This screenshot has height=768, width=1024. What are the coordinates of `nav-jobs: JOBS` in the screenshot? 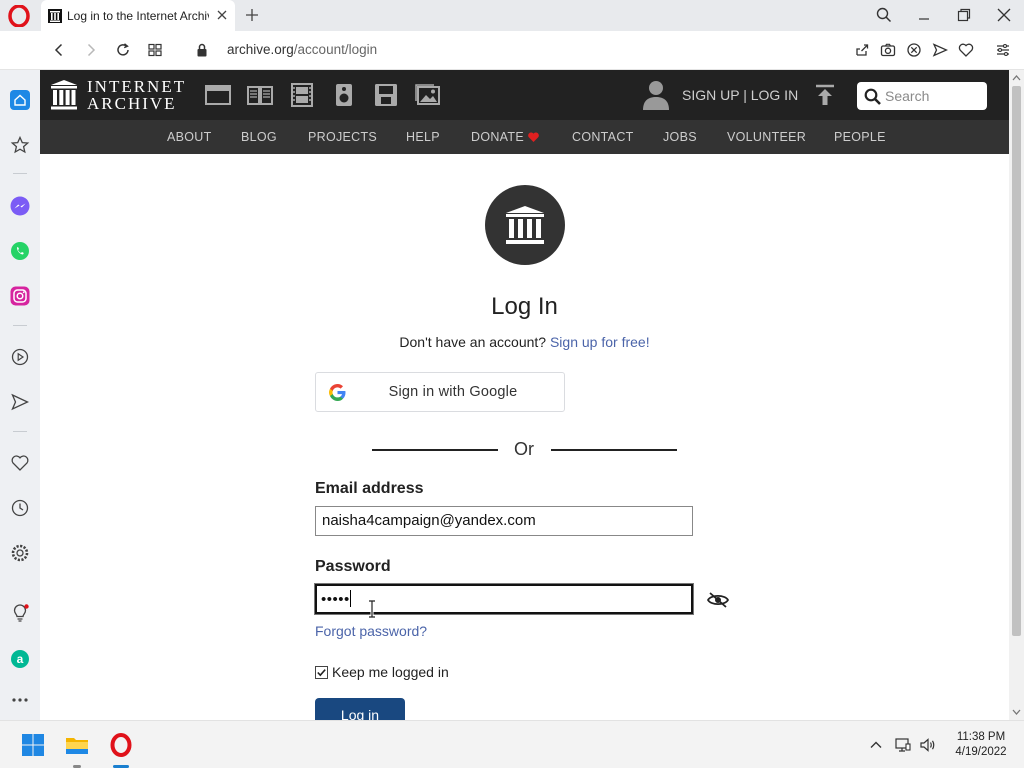 It's located at (680, 137).